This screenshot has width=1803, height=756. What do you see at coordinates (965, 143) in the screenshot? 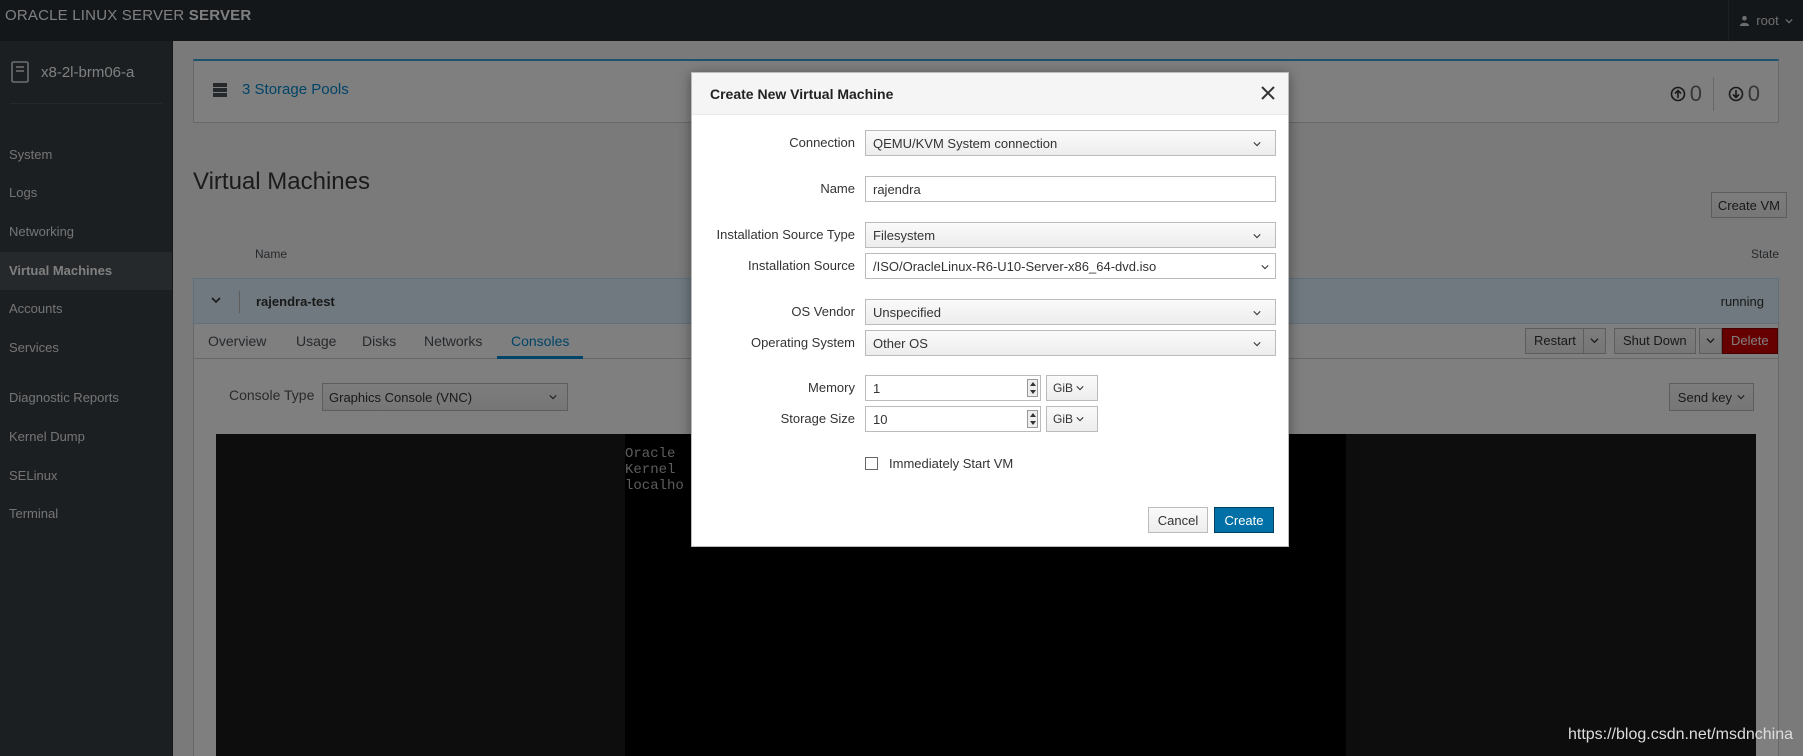
I see `connection-value: QEMU/KVM System connection` at bounding box center [965, 143].